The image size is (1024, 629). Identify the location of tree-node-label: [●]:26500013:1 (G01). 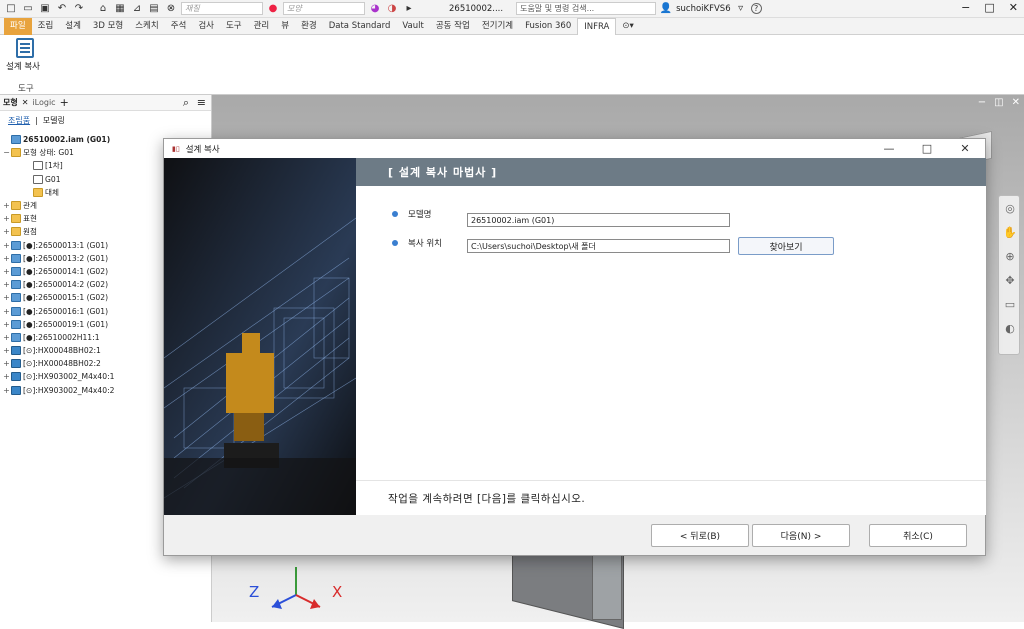
(66, 245).